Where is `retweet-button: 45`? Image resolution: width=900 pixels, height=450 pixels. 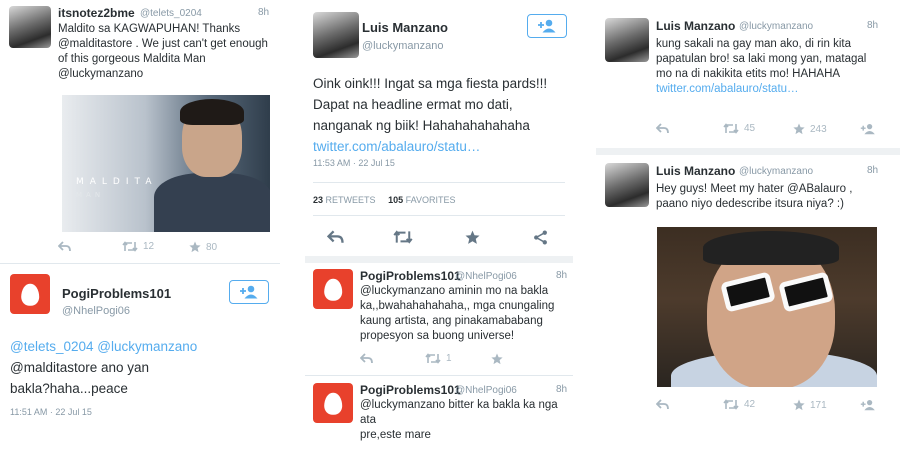 retweet-button: 45 is located at coordinates (739, 128).